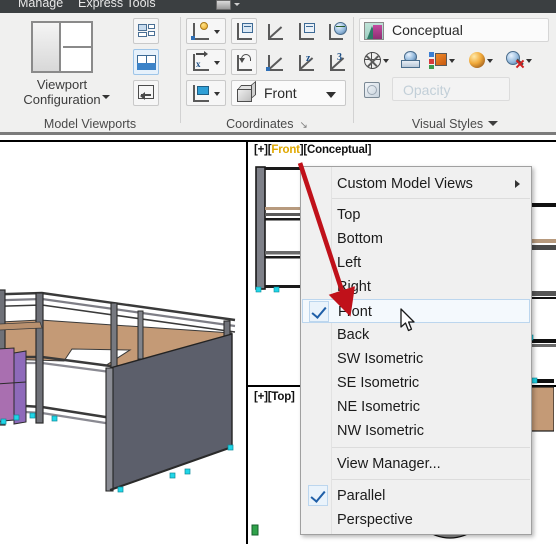 The image size is (556, 544). What do you see at coordinates (416, 496) in the screenshot?
I see `menu-item-parallel: Parallel` at bounding box center [416, 496].